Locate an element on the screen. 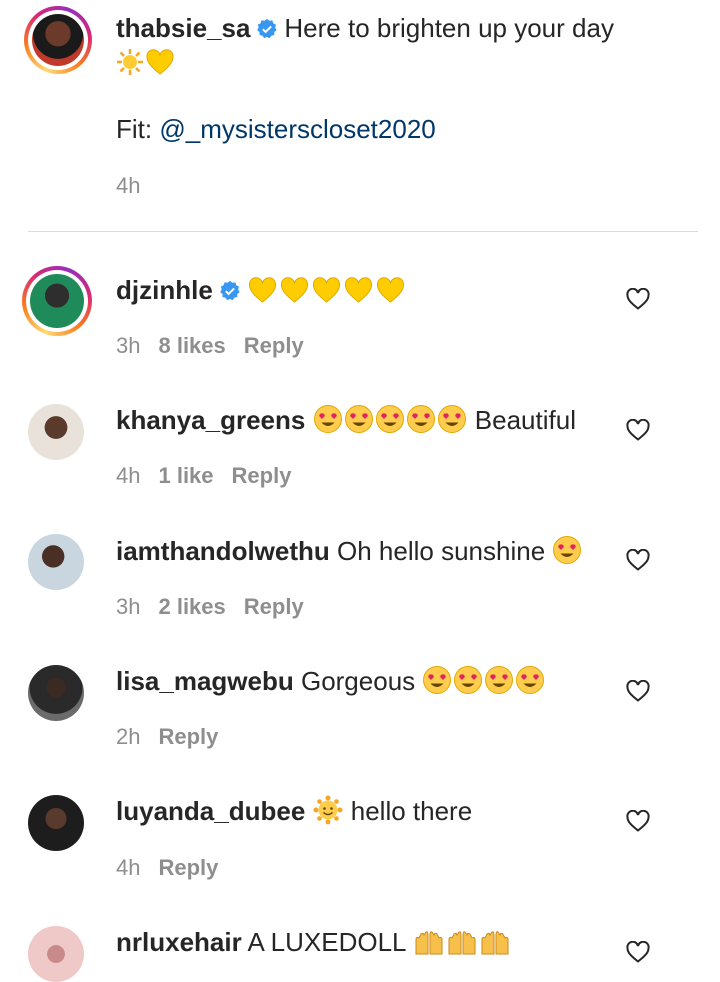 The width and height of the screenshot is (720, 982). caption-username: thabsie_sa is located at coordinates (183, 28).